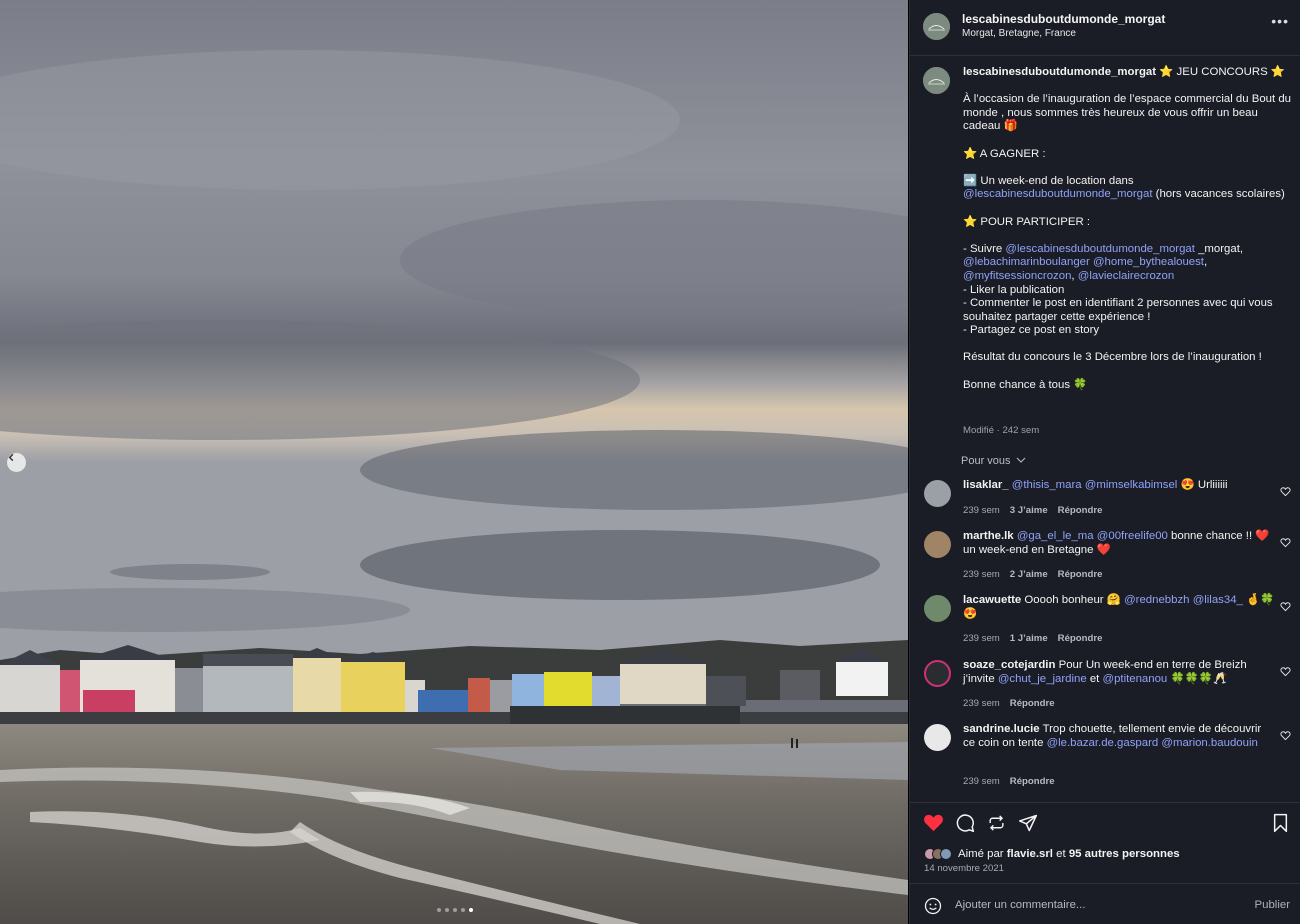 The height and width of the screenshot is (924, 1300). What do you see at coordinates (1280, 21) in the screenshot?
I see `more-options-icon: •••` at bounding box center [1280, 21].